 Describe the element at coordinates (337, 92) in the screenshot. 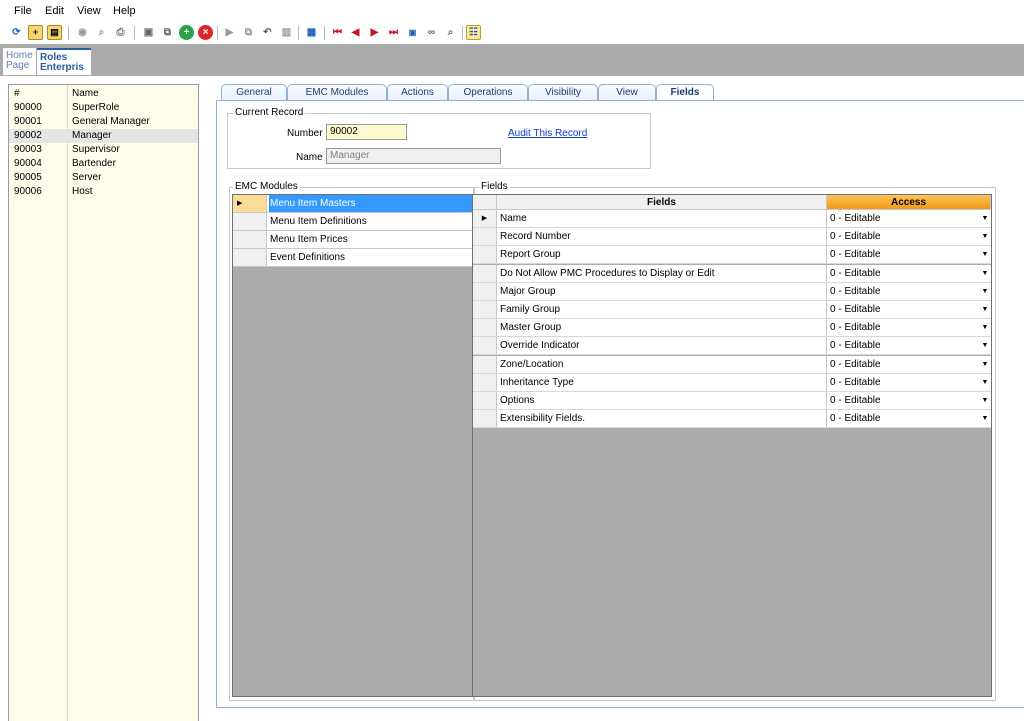

I see `tab-emc-modules: EMC Modules` at that location.